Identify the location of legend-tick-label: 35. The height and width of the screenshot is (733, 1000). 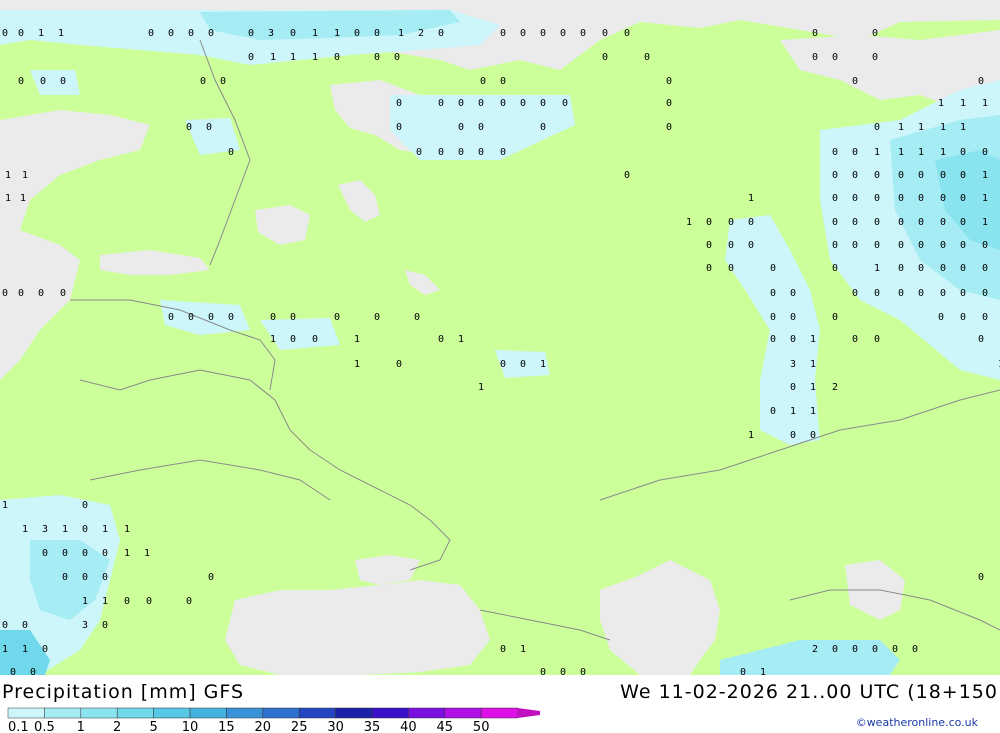
(372, 726).